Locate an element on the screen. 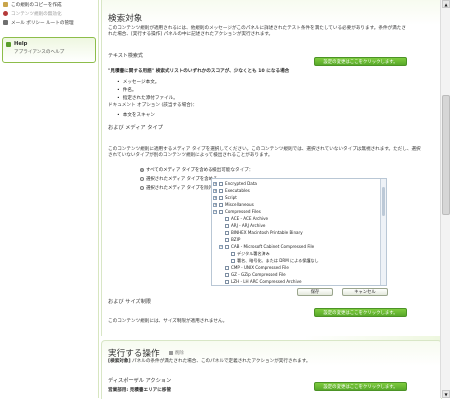  tree-item-label: 署名、暗号化、または DRM による保護なし is located at coordinates (278, 260).